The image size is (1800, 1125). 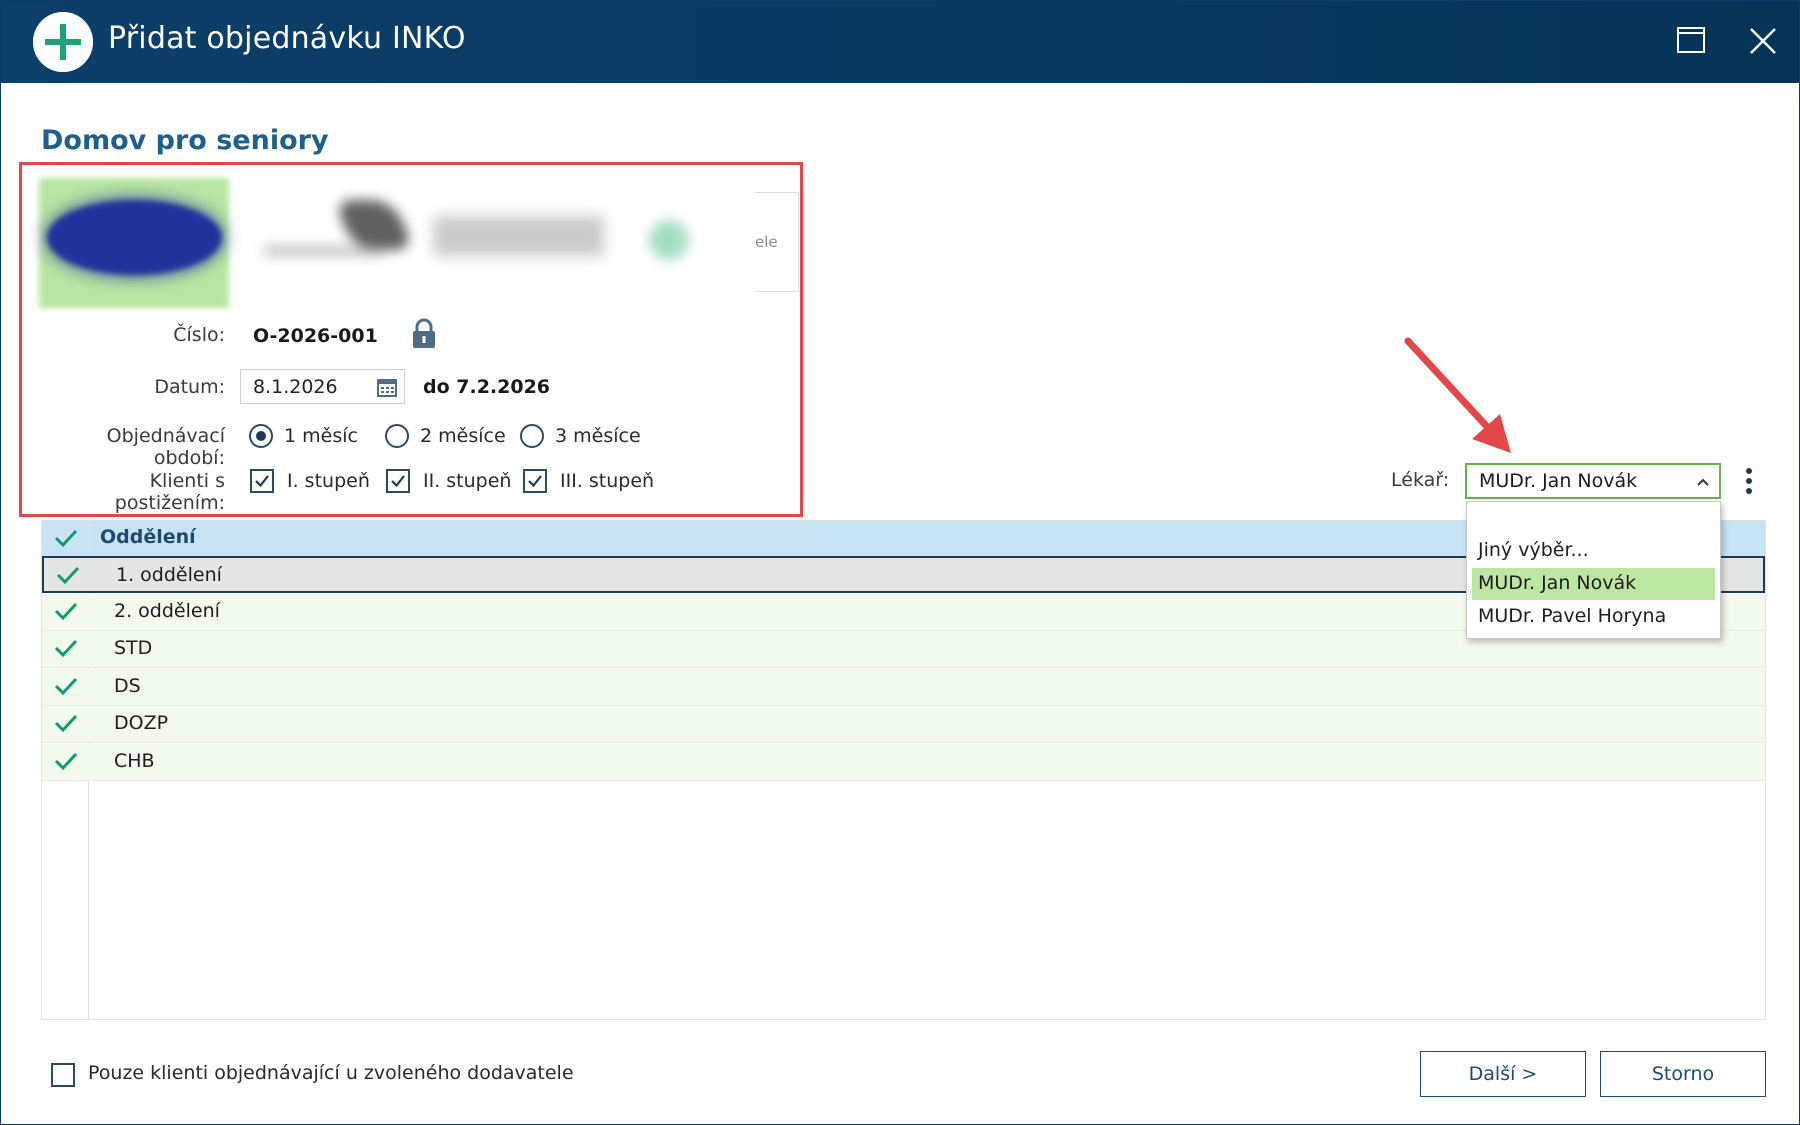 What do you see at coordinates (903, 762) in the screenshot?
I see `table-row: CHB` at bounding box center [903, 762].